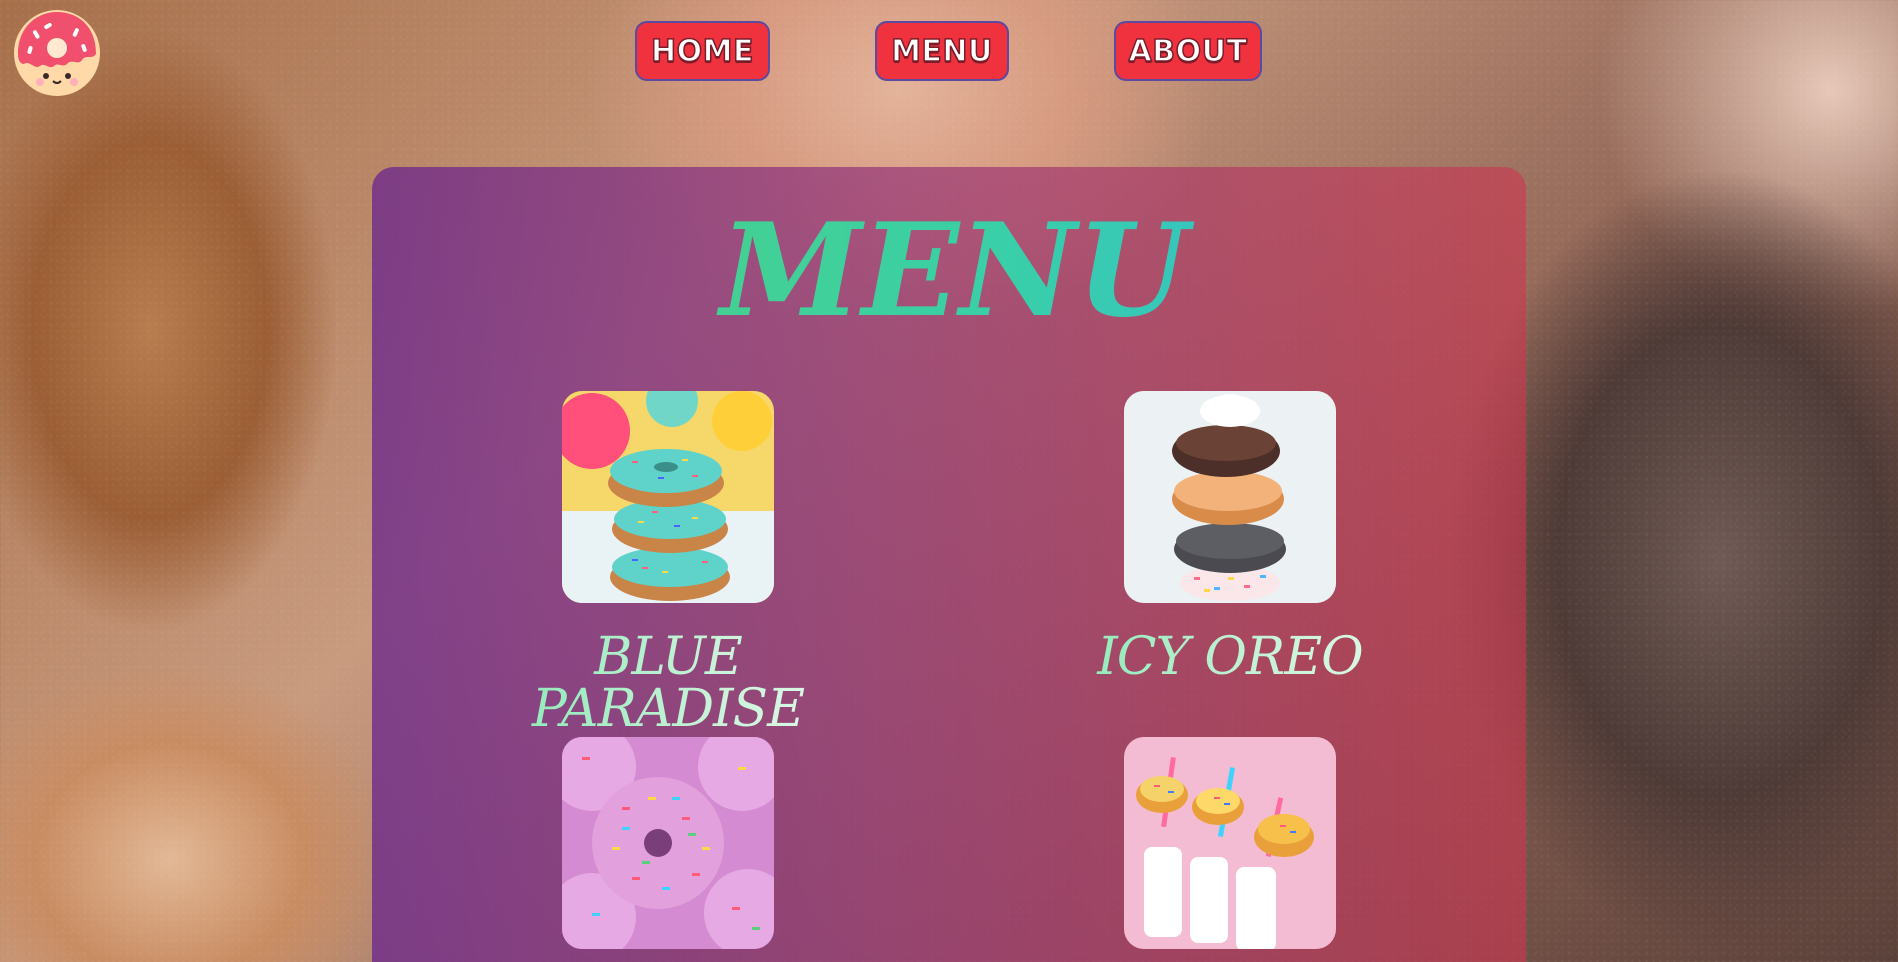  I want to click on menu-item-name: ICY OREO, so click(1230, 657).